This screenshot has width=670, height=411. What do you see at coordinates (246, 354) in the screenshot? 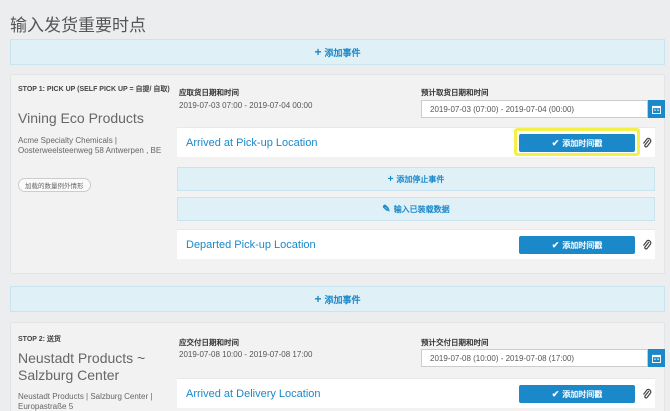
I see `delivery-due-value: 2019-07-08 10:00 - 2019-07-08 17:00` at bounding box center [246, 354].